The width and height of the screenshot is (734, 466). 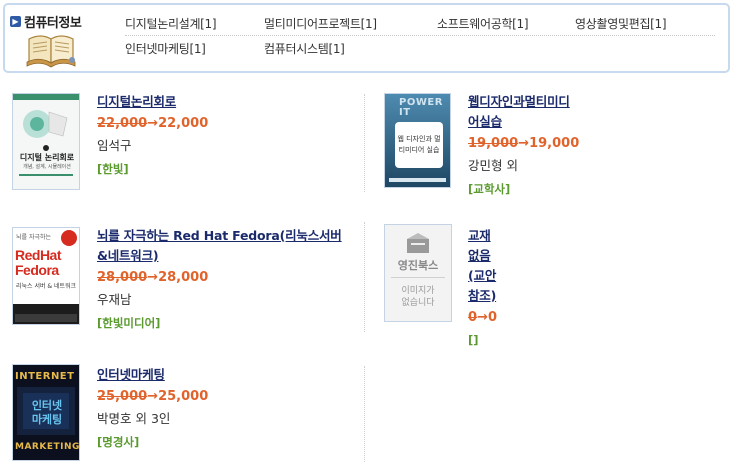 I want to click on cover-logo-text: 영진북스, so click(x=418, y=265).